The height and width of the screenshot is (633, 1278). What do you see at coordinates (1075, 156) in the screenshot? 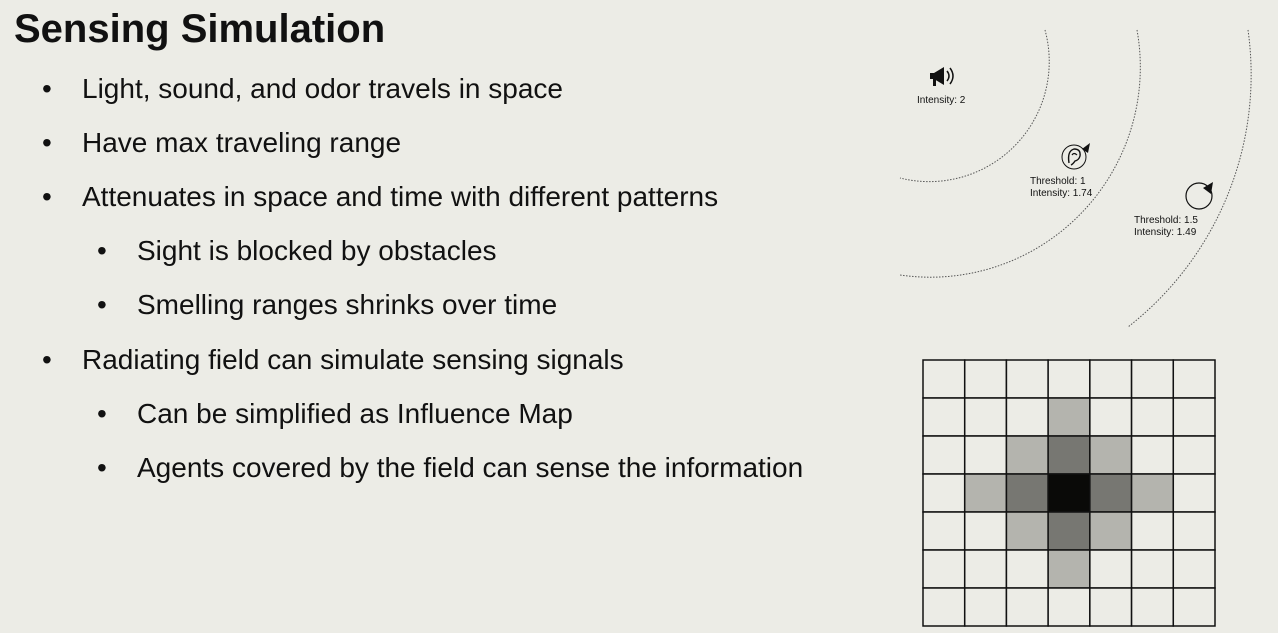
I see `ear-icon` at bounding box center [1075, 156].